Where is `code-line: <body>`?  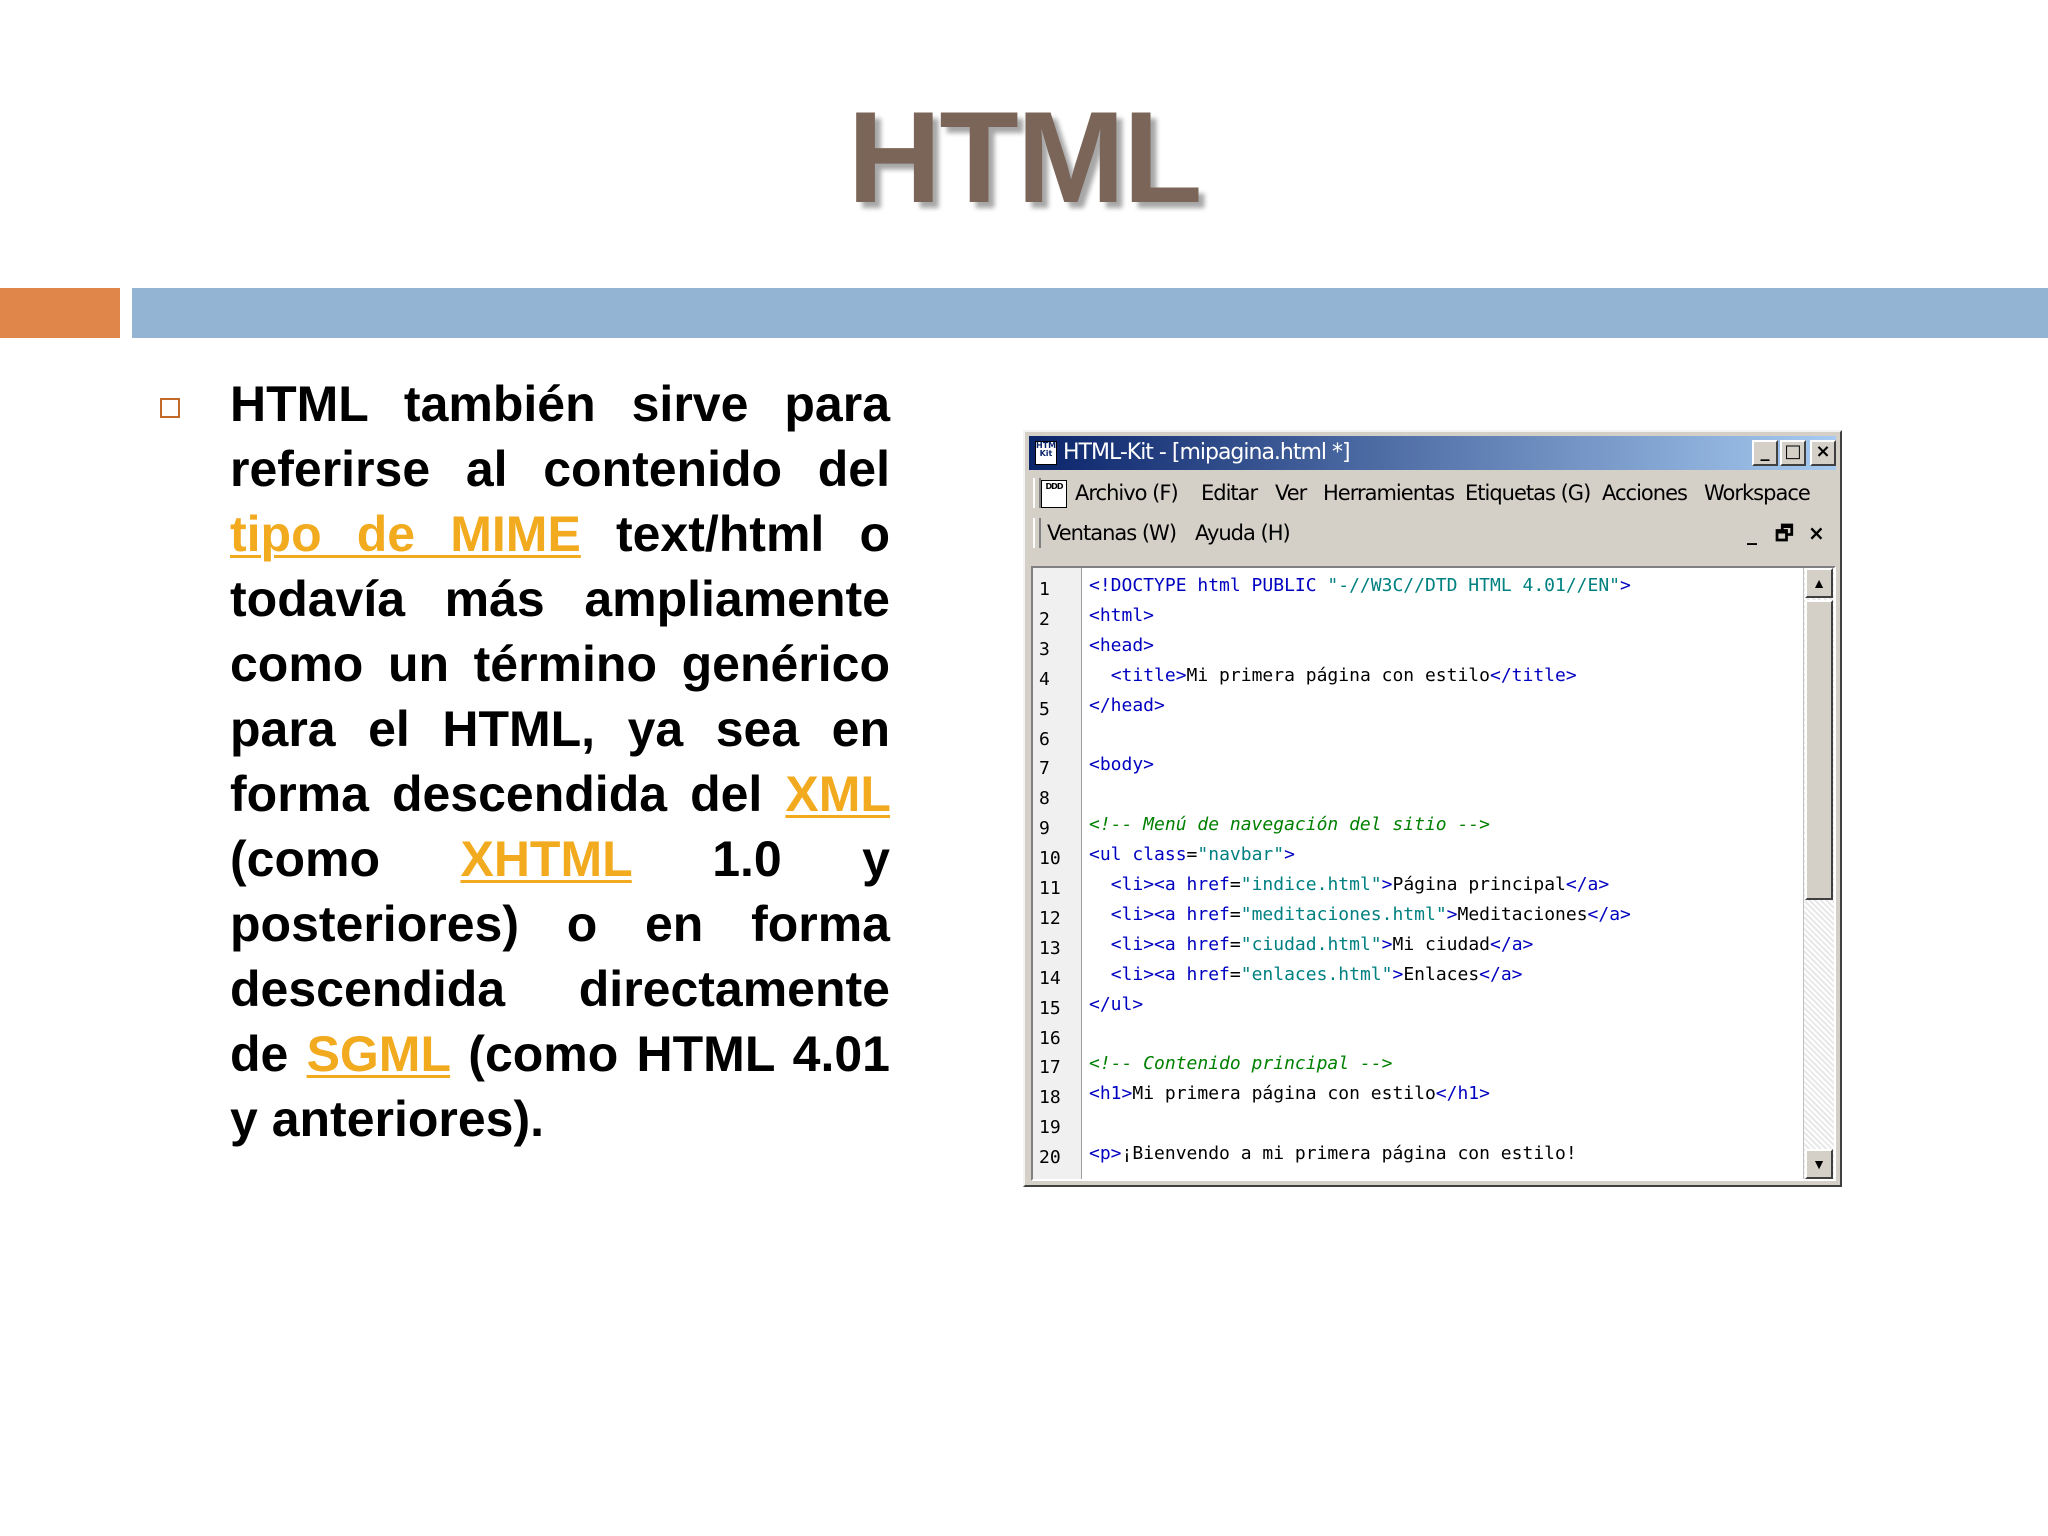 code-line: <body> is located at coordinates (1121, 765).